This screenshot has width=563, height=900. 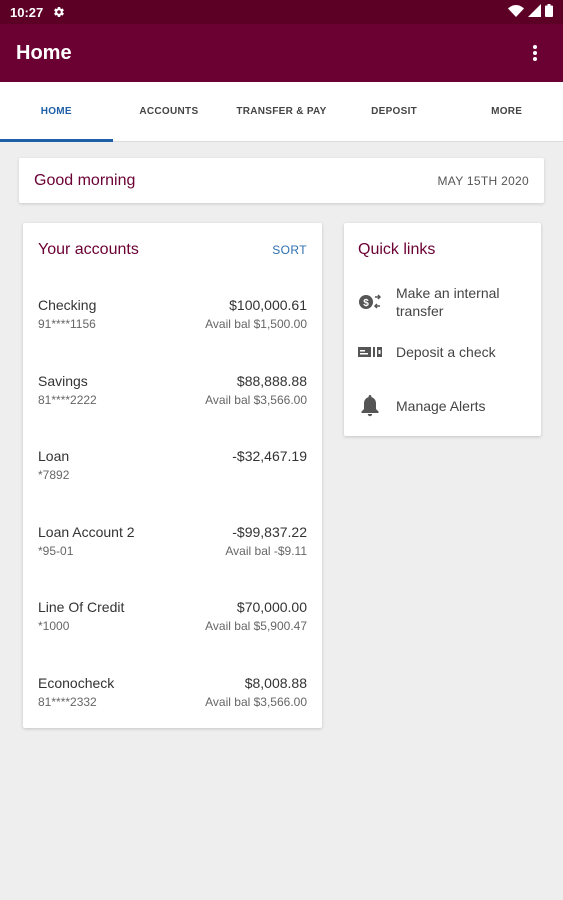 I want to click on settings-gear-icon, so click(x=59, y=12).